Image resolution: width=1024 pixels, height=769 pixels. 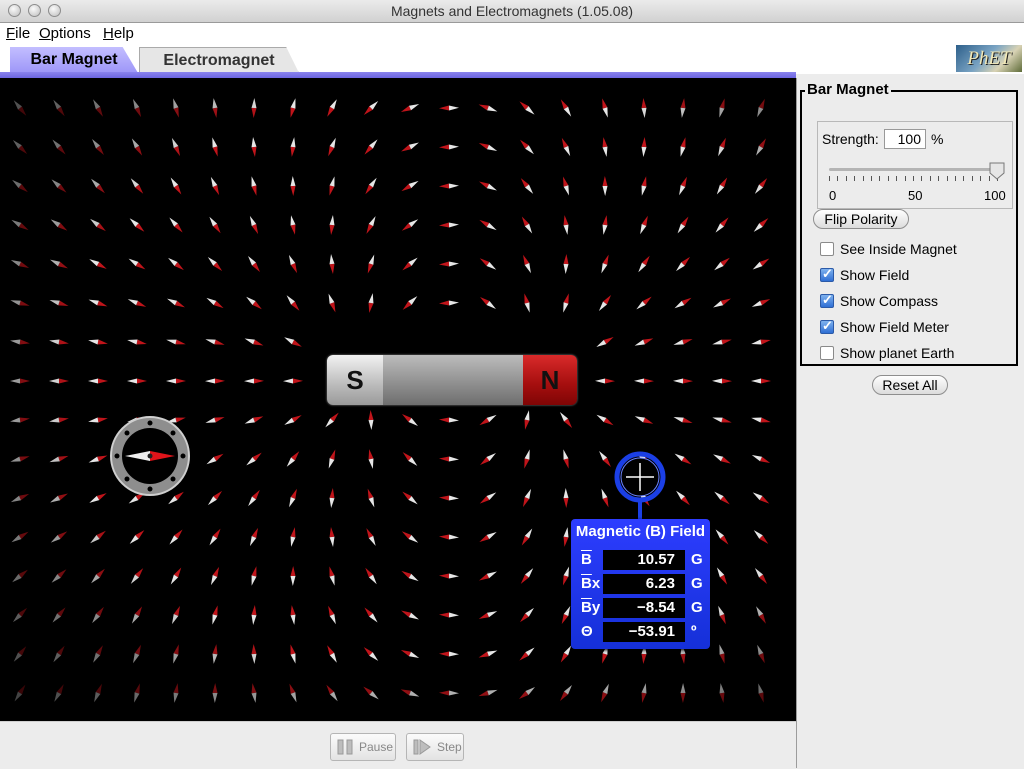 What do you see at coordinates (827, 326) in the screenshot?
I see `checkbox-show-field-meter-box` at bounding box center [827, 326].